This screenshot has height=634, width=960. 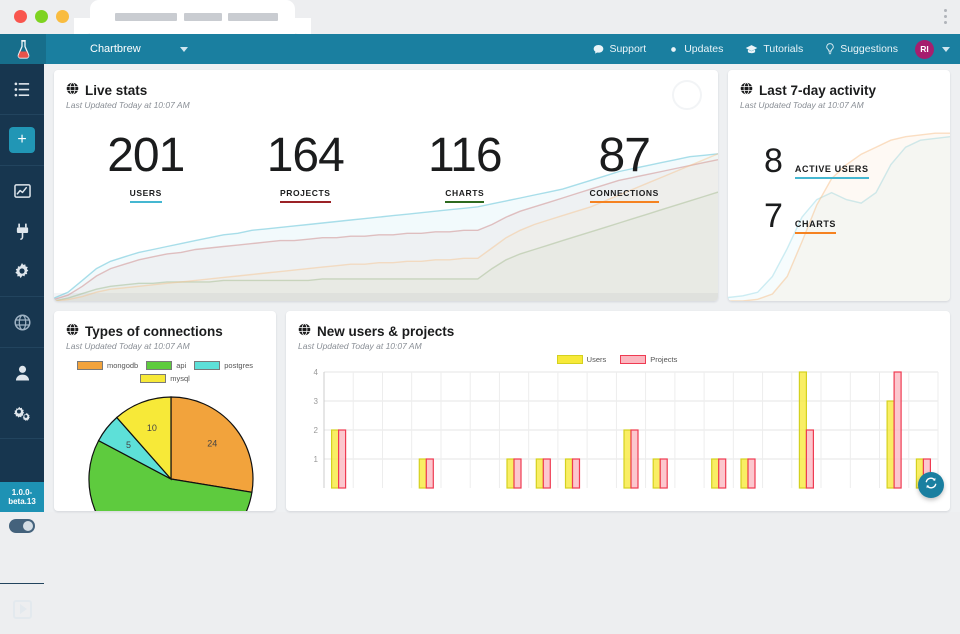 What do you see at coordinates (122, 365) in the screenshot?
I see `legend-label: mongodb` at bounding box center [122, 365].